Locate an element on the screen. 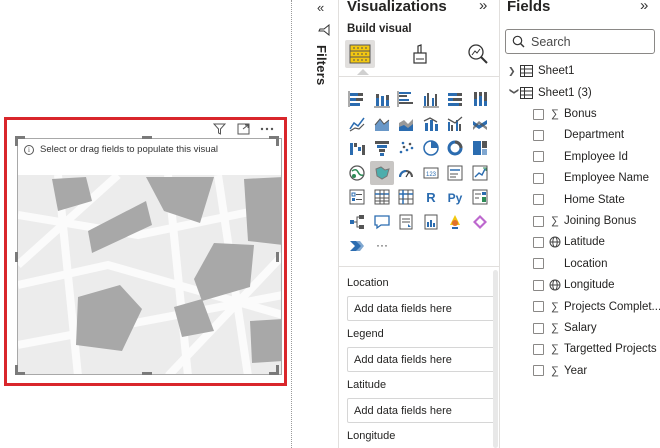  field-item: ∑ Joining Bonus is located at coordinates (584, 221).